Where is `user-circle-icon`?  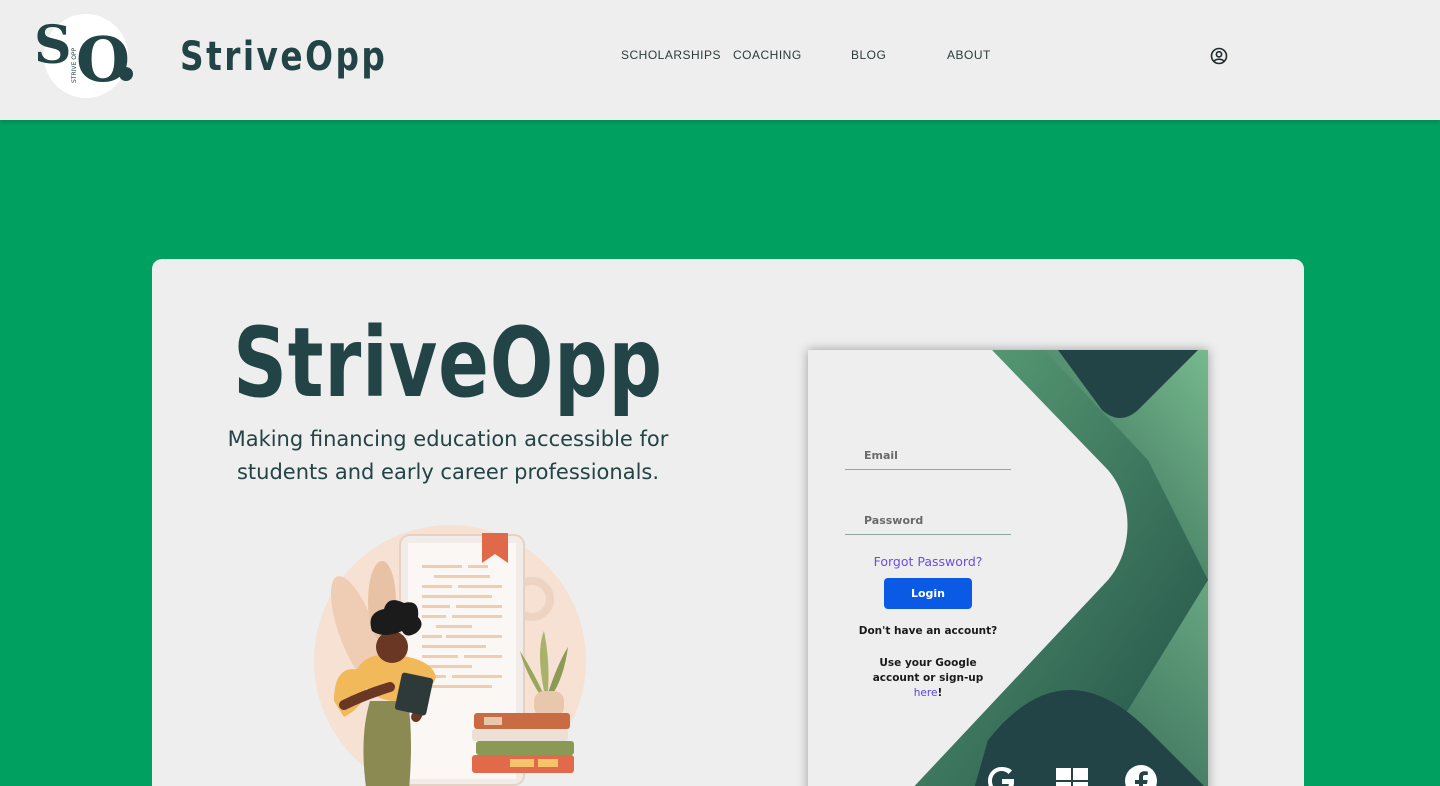 user-circle-icon is located at coordinates (1219, 56).